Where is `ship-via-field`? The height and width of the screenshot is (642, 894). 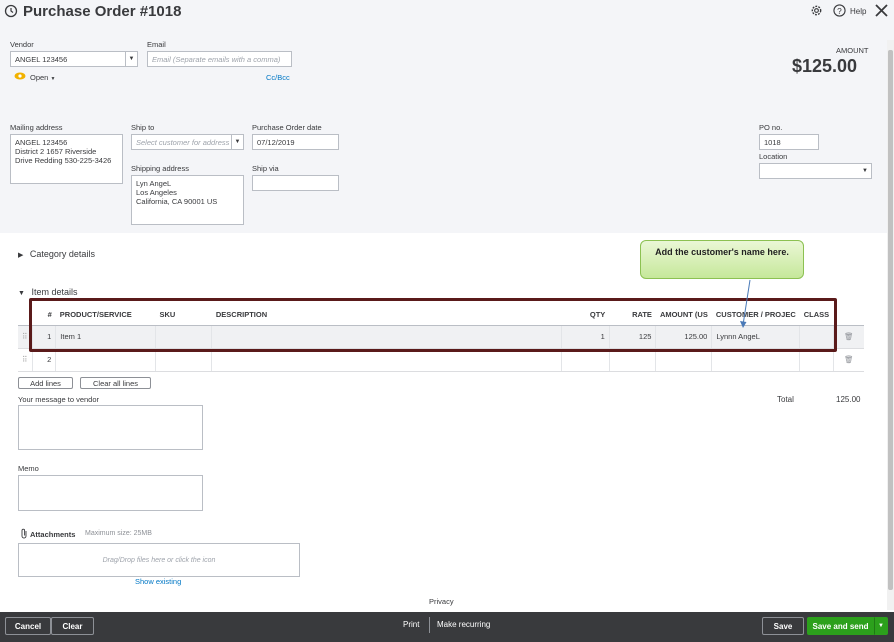
ship-via-field is located at coordinates (295, 183).